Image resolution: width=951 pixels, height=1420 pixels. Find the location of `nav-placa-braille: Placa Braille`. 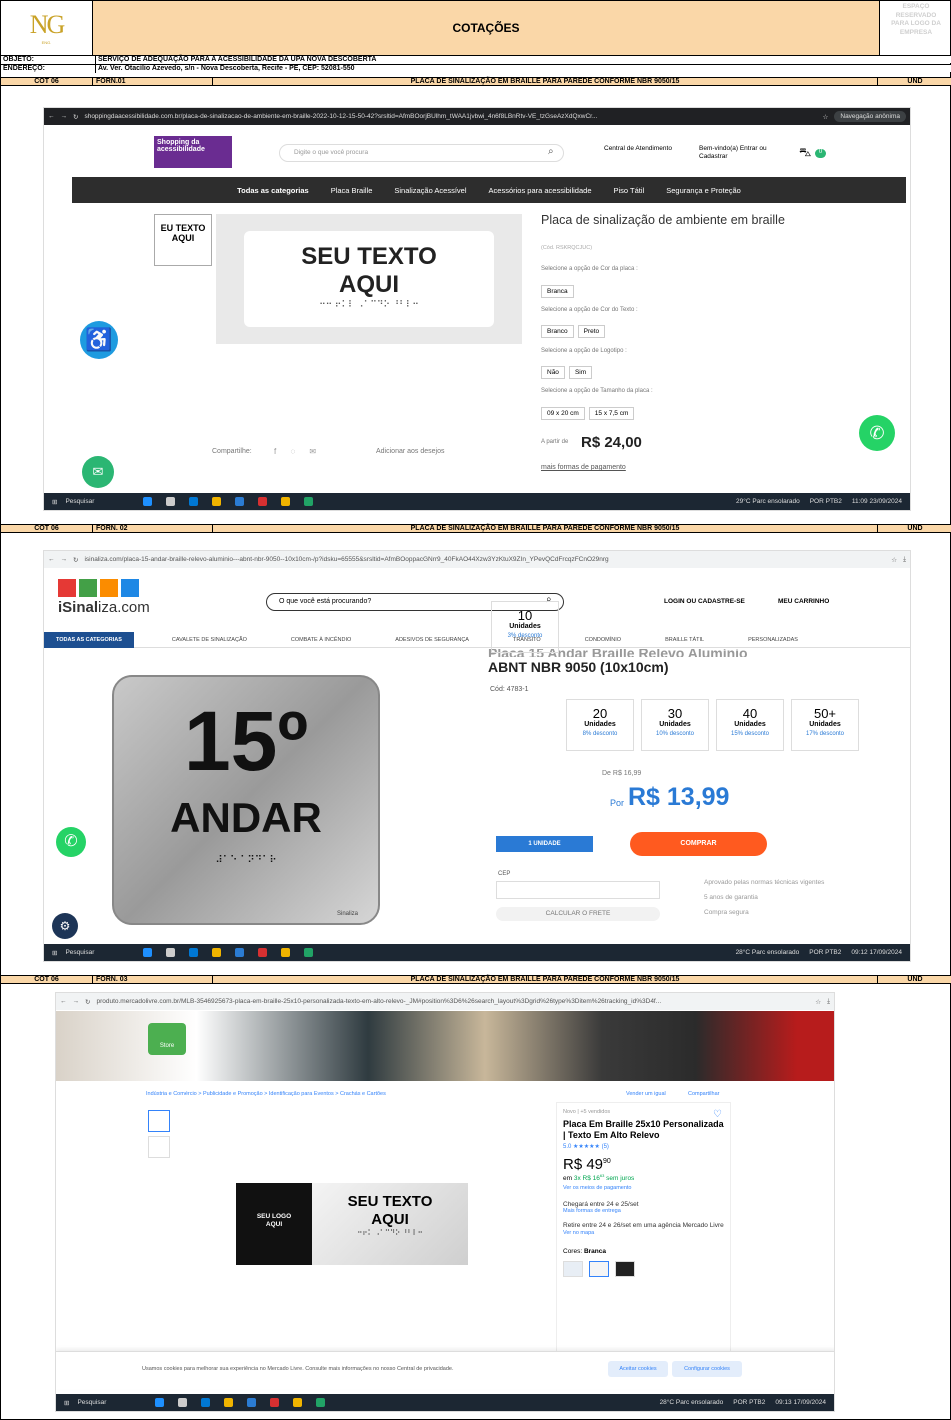

nav-placa-braille: Placa Braille is located at coordinates (352, 190).